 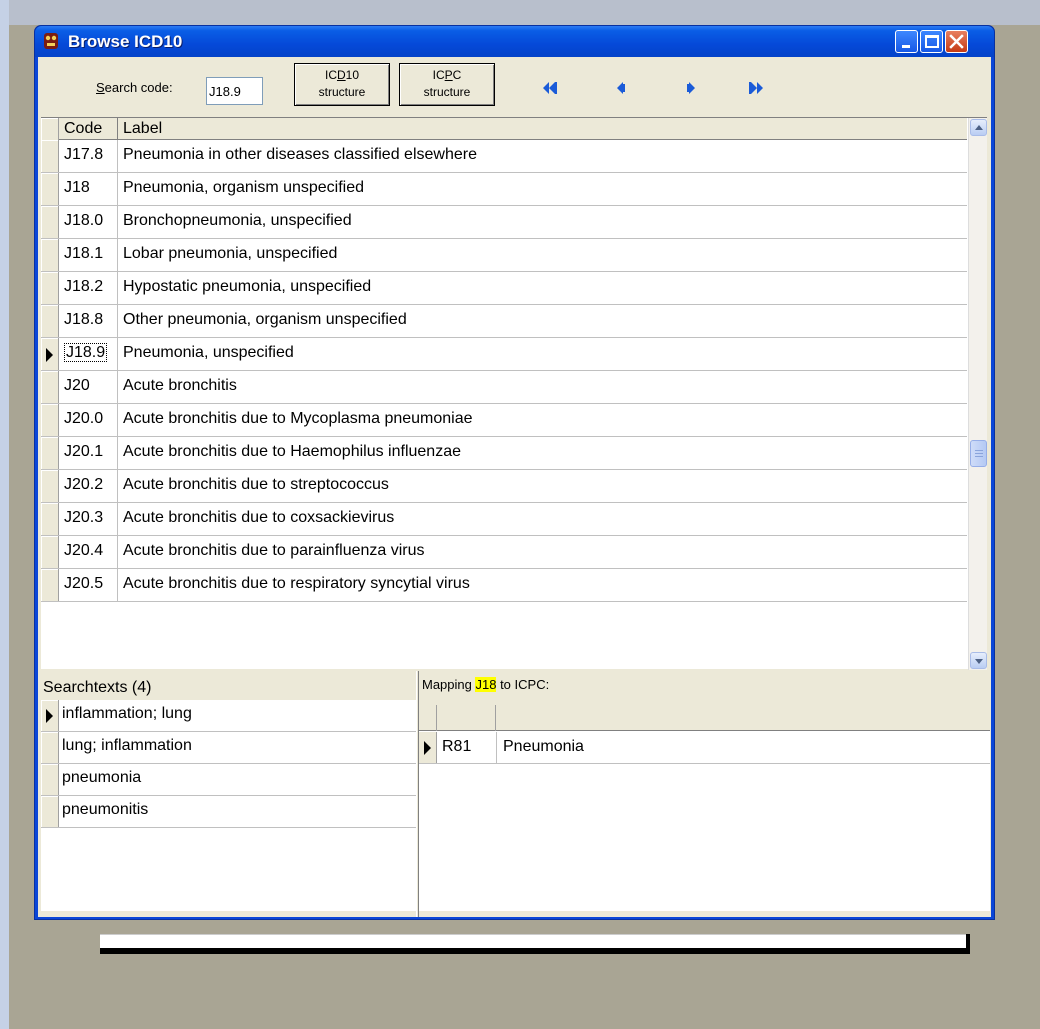 I want to click on minimize-button, so click(x=906, y=41).